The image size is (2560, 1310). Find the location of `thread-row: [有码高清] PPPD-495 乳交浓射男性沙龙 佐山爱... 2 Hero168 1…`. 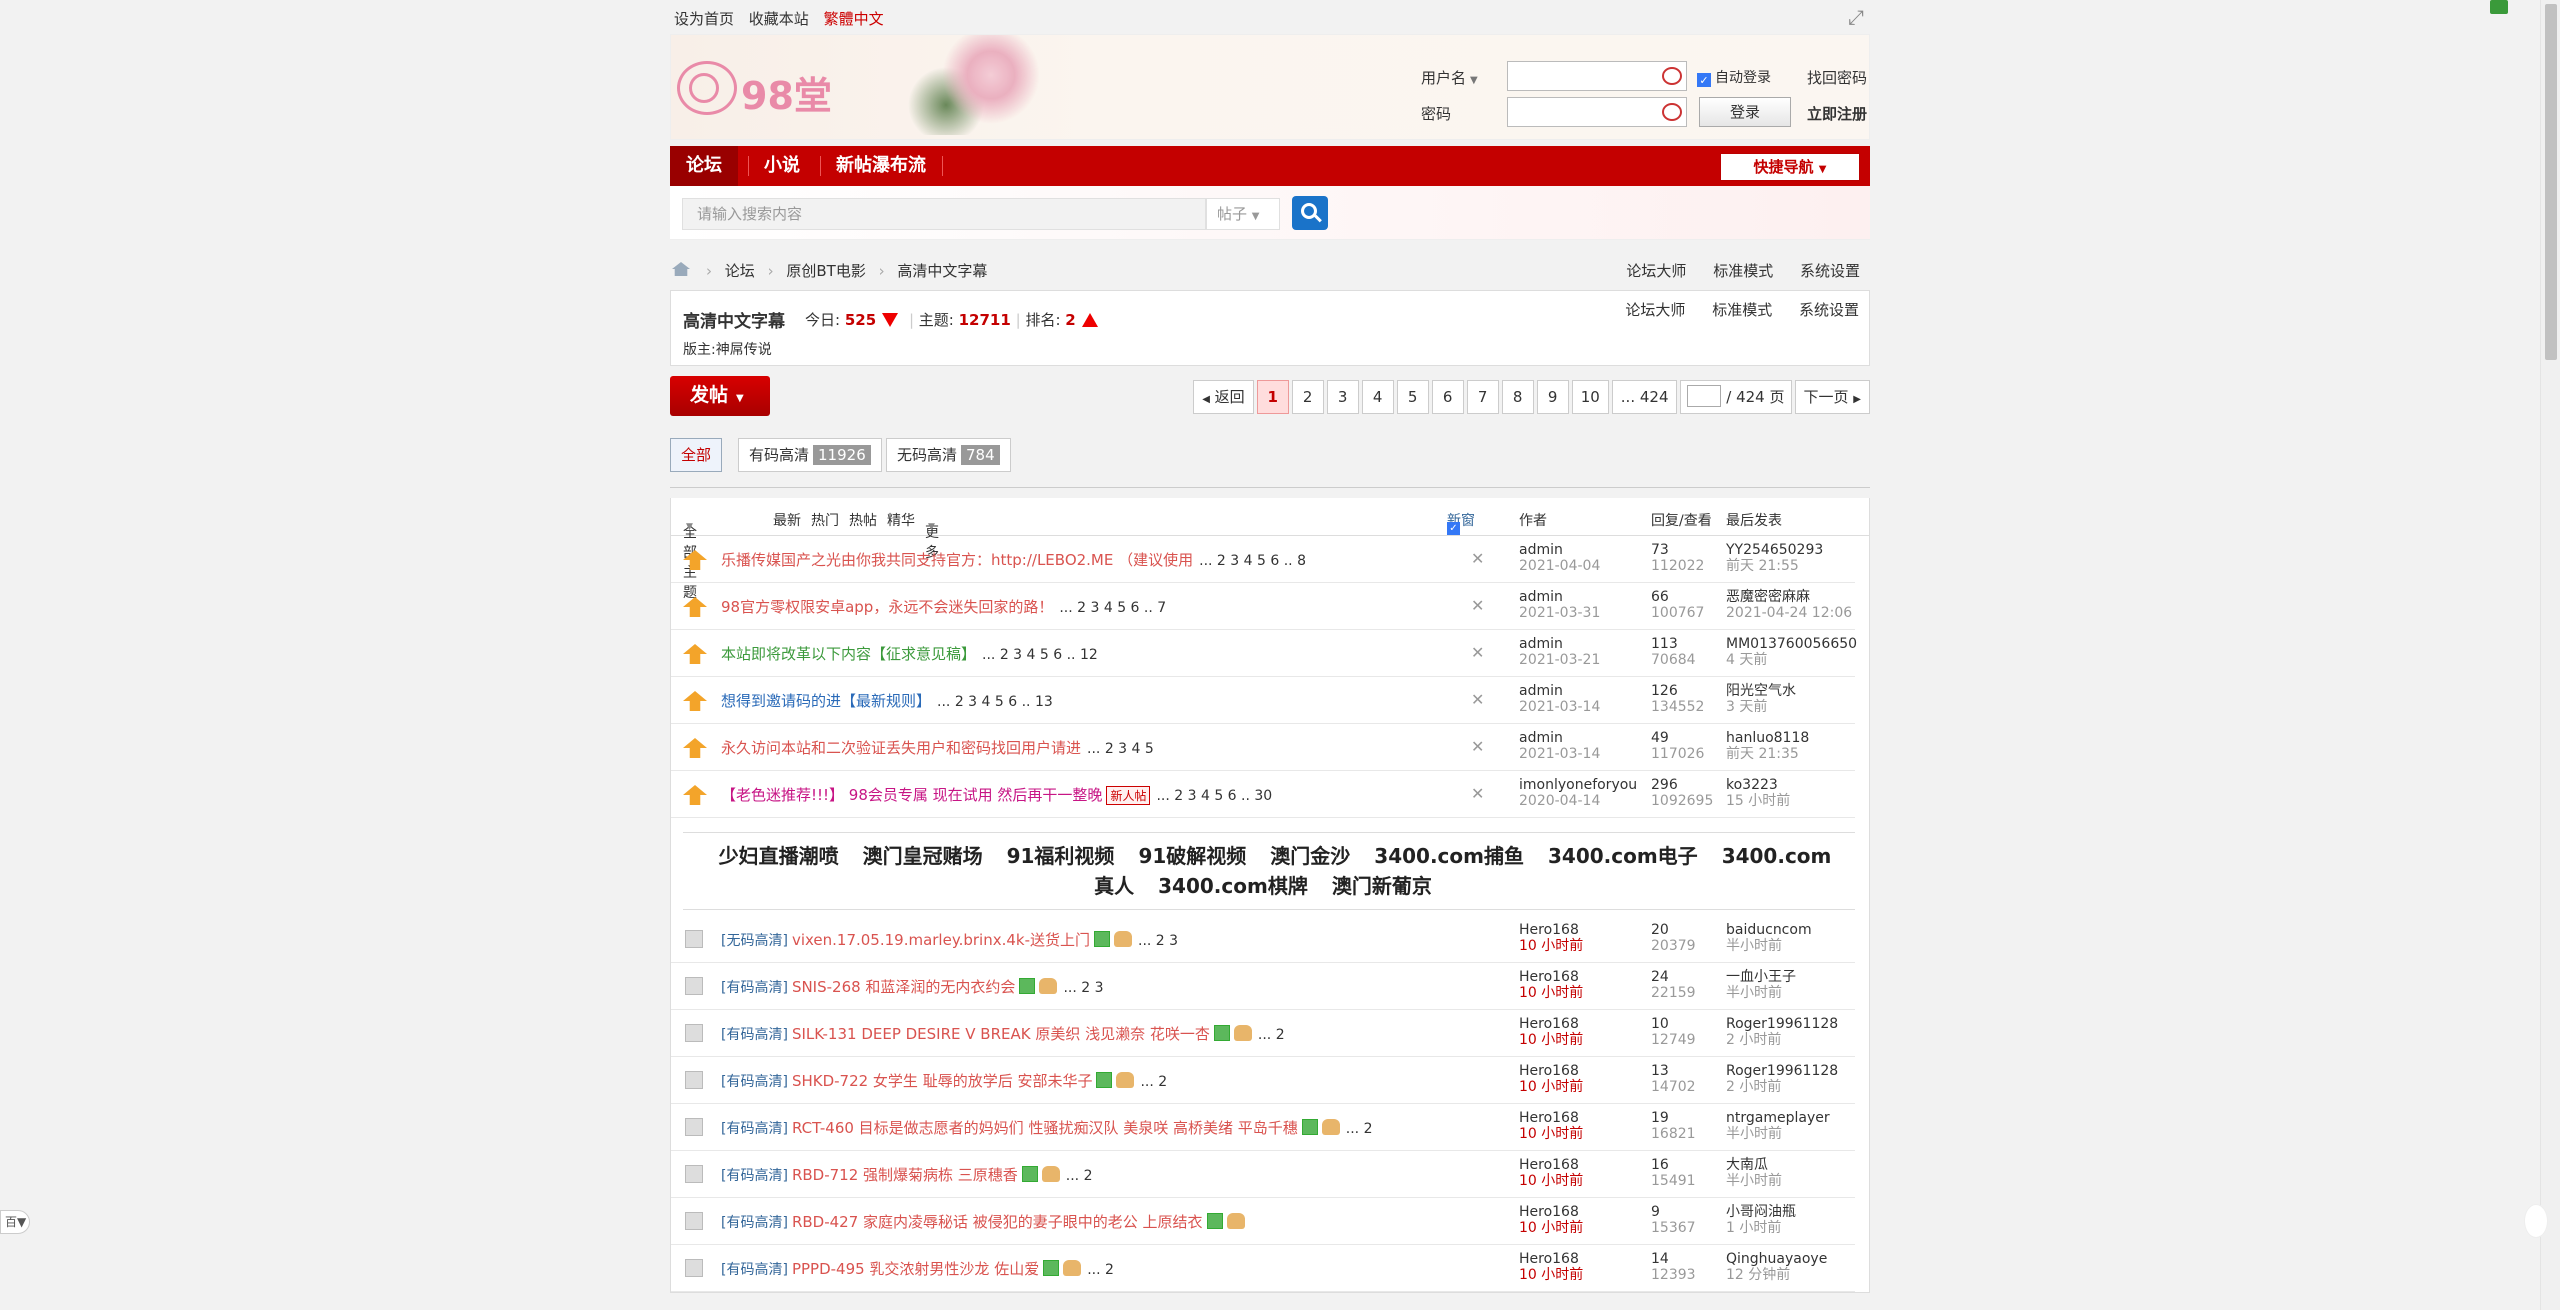

thread-row: [有码高清] PPPD-495 乳交浓射男性沙龙 佐山爱... 2 Hero168 1… is located at coordinates (1263, 1268).